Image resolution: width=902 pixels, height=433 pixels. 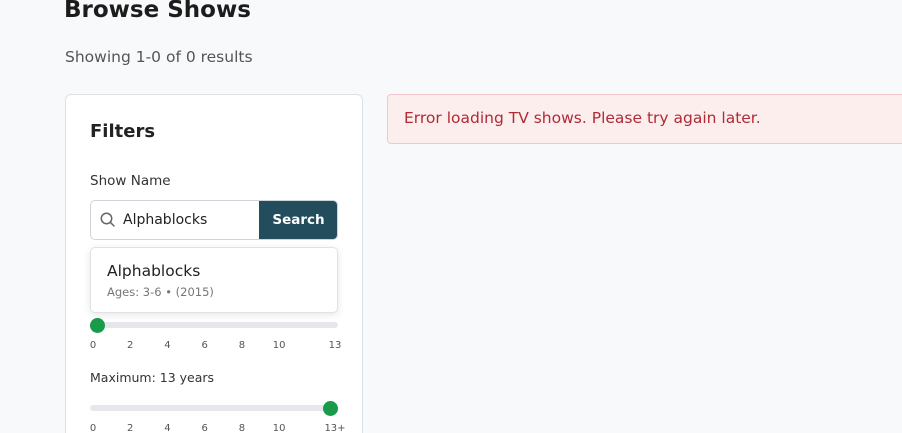 I want to click on min-age-tick: 4, so click(x=167, y=345).